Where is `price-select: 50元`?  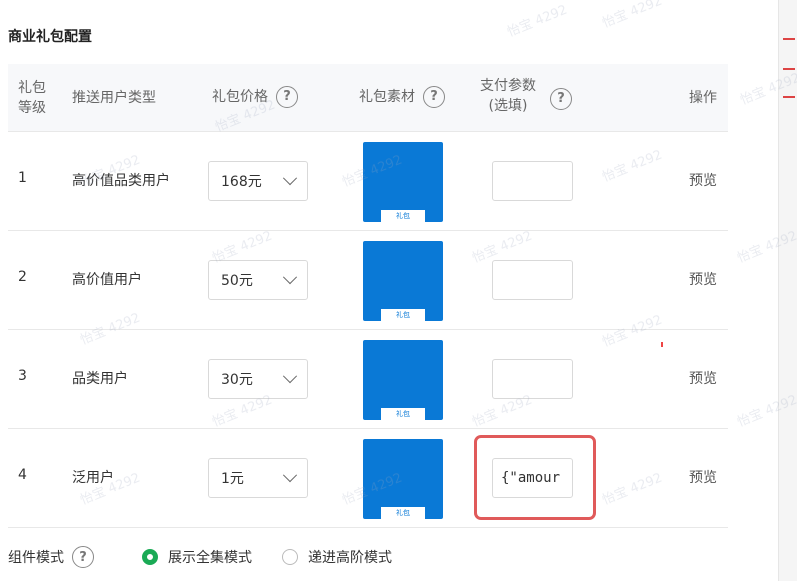
price-select: 50元 is located at coordinates (258, 280).